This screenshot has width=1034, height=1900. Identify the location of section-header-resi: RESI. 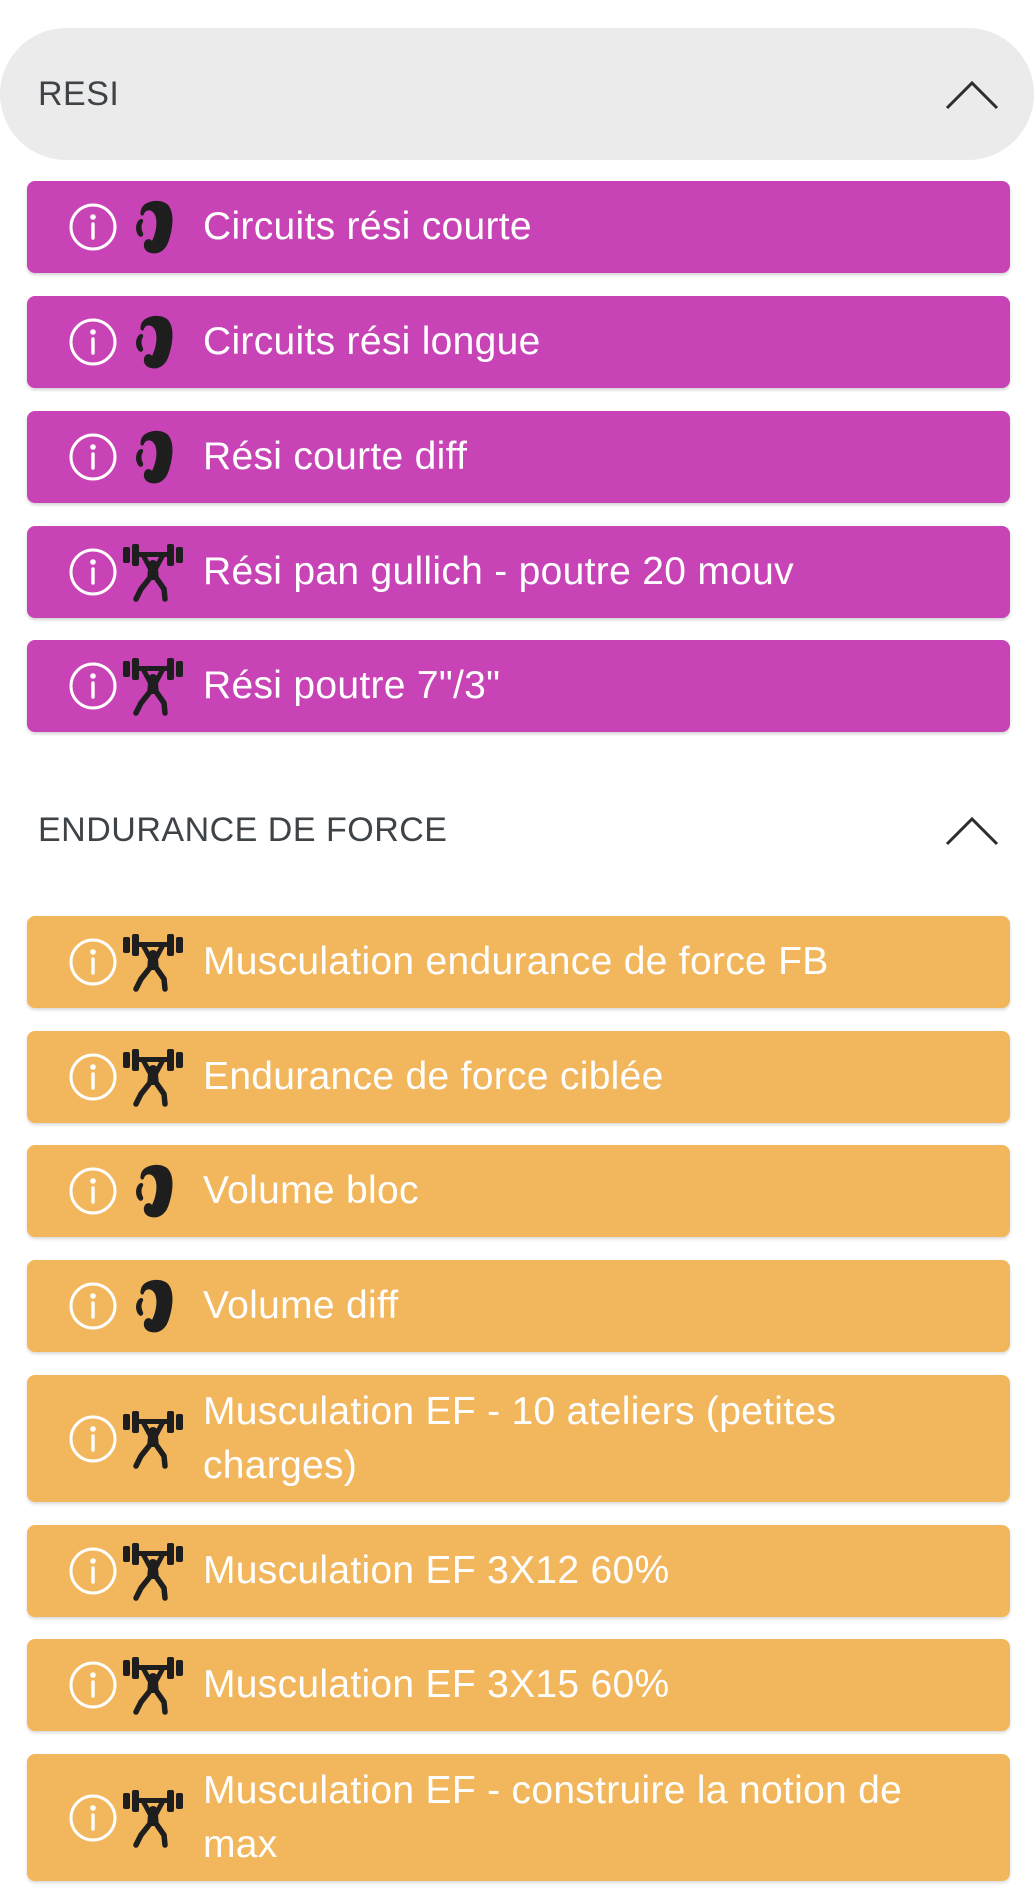
(517, 94).